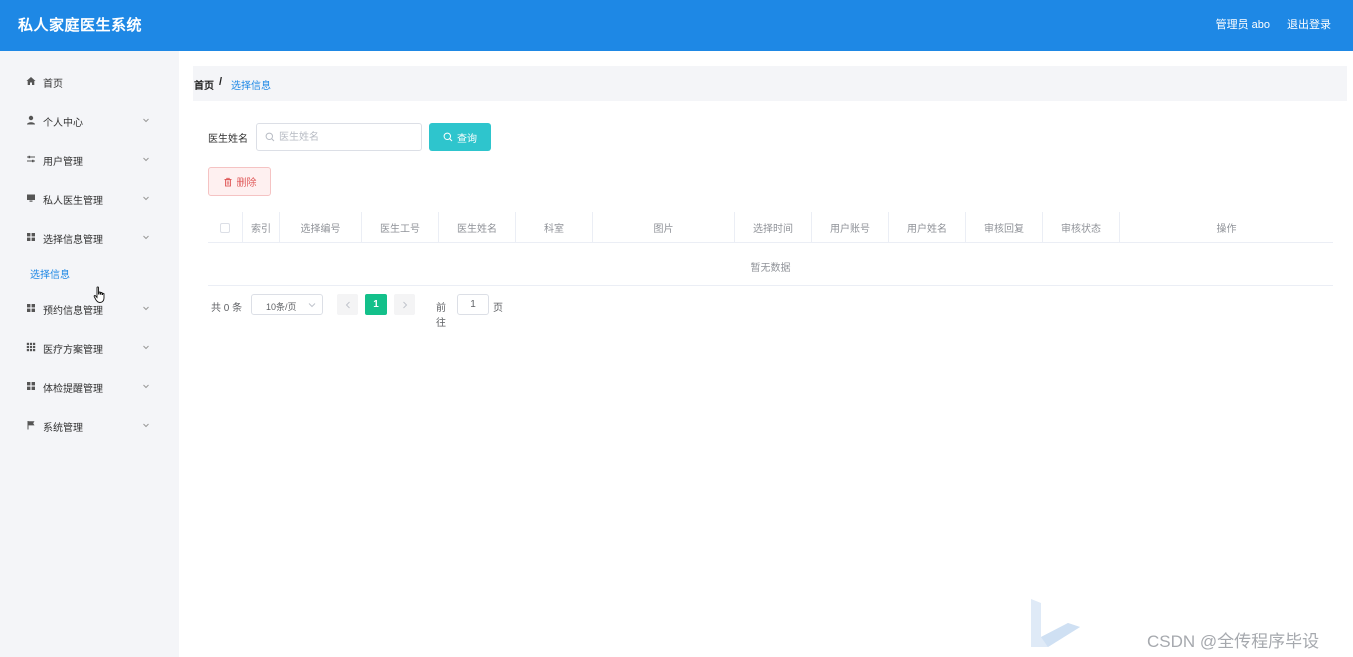 The width and height of the screenshot is (1353, 657). Describe the element at coordinates (1273, 24) in the screenshot. I see `header-actions: 管理员 abo 退出登录` at that location.